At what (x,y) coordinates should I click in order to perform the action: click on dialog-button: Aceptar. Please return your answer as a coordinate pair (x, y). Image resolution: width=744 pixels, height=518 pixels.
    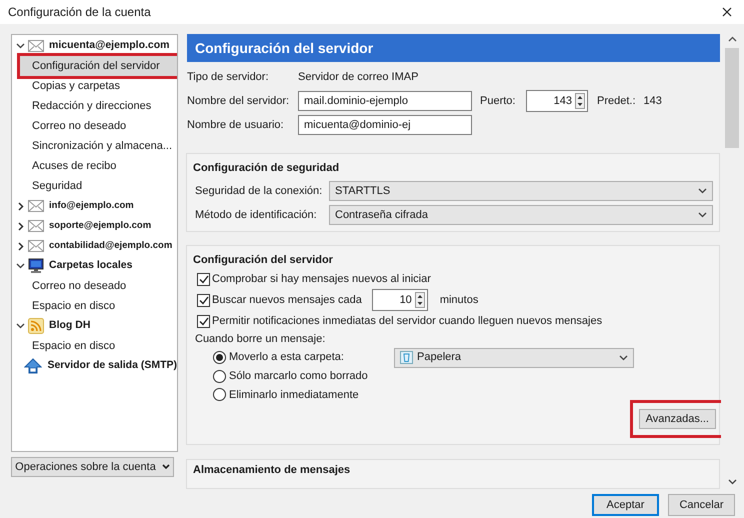
    Looking at the image, I should click on (625, 505).